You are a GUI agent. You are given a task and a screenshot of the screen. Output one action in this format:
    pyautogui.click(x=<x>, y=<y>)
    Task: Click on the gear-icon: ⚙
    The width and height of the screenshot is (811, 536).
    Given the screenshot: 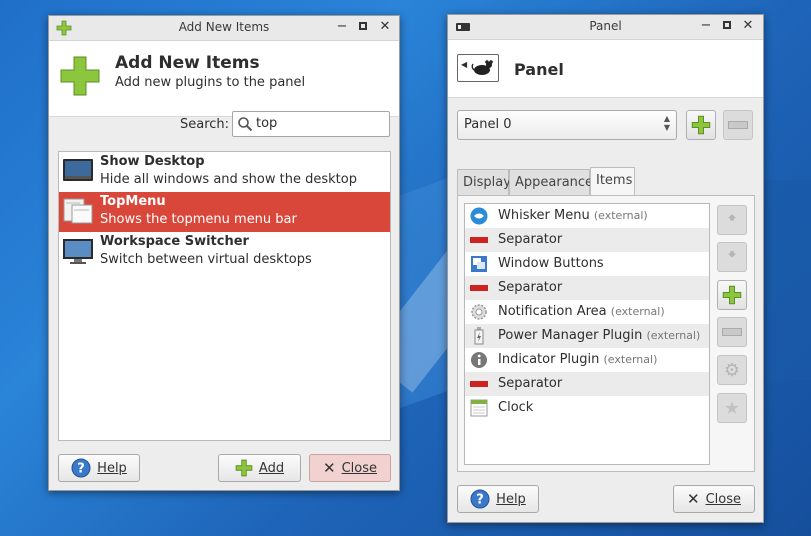 What is the action you would take?
    pyautogui.click(x=732, y=370)
    